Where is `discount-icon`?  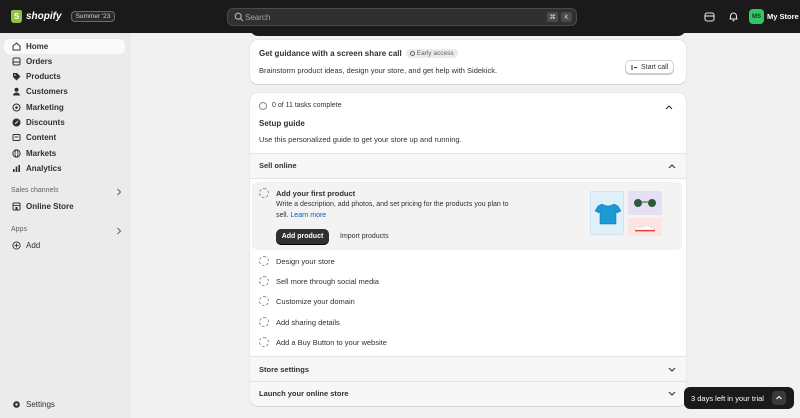
discount-icon is located at coordinates (16, 122).